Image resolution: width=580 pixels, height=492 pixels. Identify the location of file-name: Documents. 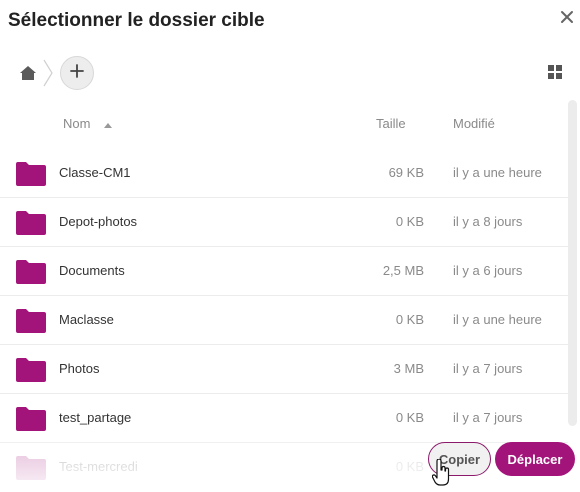
(92, 270).